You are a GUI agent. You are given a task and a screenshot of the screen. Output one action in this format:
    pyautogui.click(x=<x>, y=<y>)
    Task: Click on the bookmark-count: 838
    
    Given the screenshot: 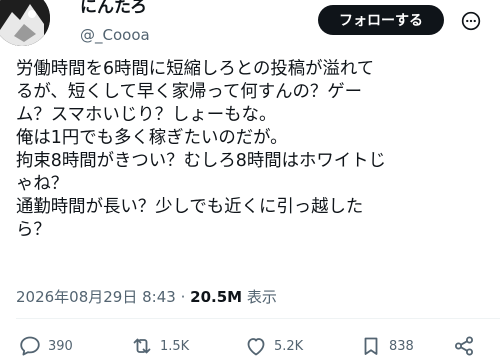 What is the action you would take?
    pyautogui.click(x=401, y=346)
    